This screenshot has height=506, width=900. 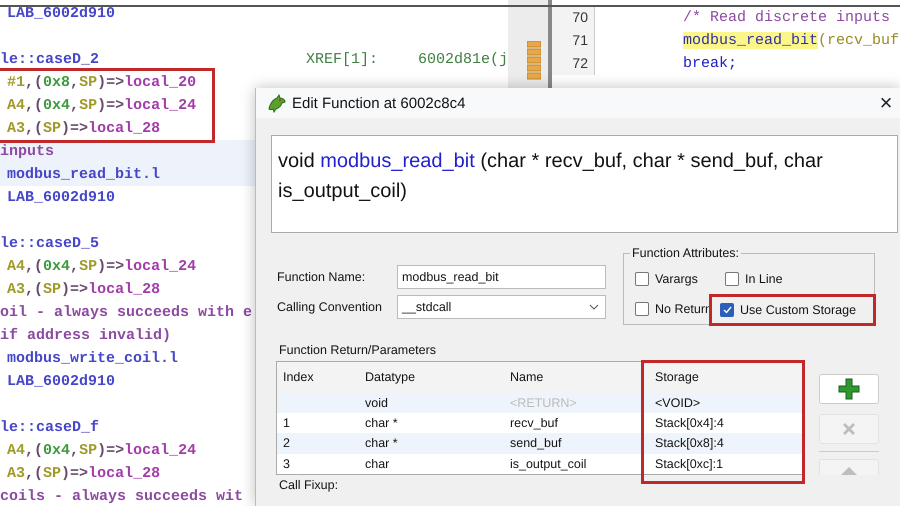 What do you see at coordinates (122, 495) in the screenshot?
I see `comment-line: coils - always succeeds wit` at bounding box center [122, 495].